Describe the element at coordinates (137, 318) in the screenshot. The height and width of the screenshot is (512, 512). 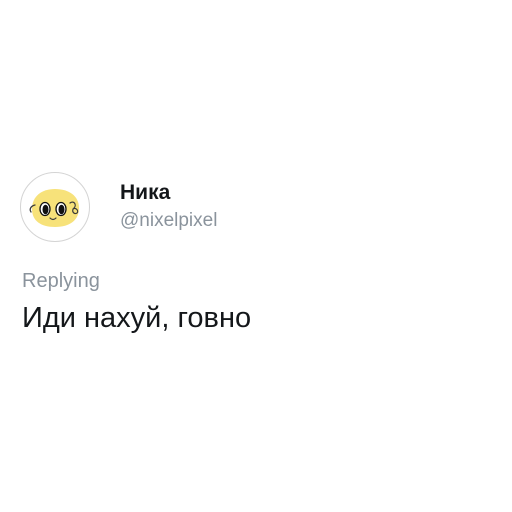
I see `tweet-text: Иди нахуй, говно` at that location.